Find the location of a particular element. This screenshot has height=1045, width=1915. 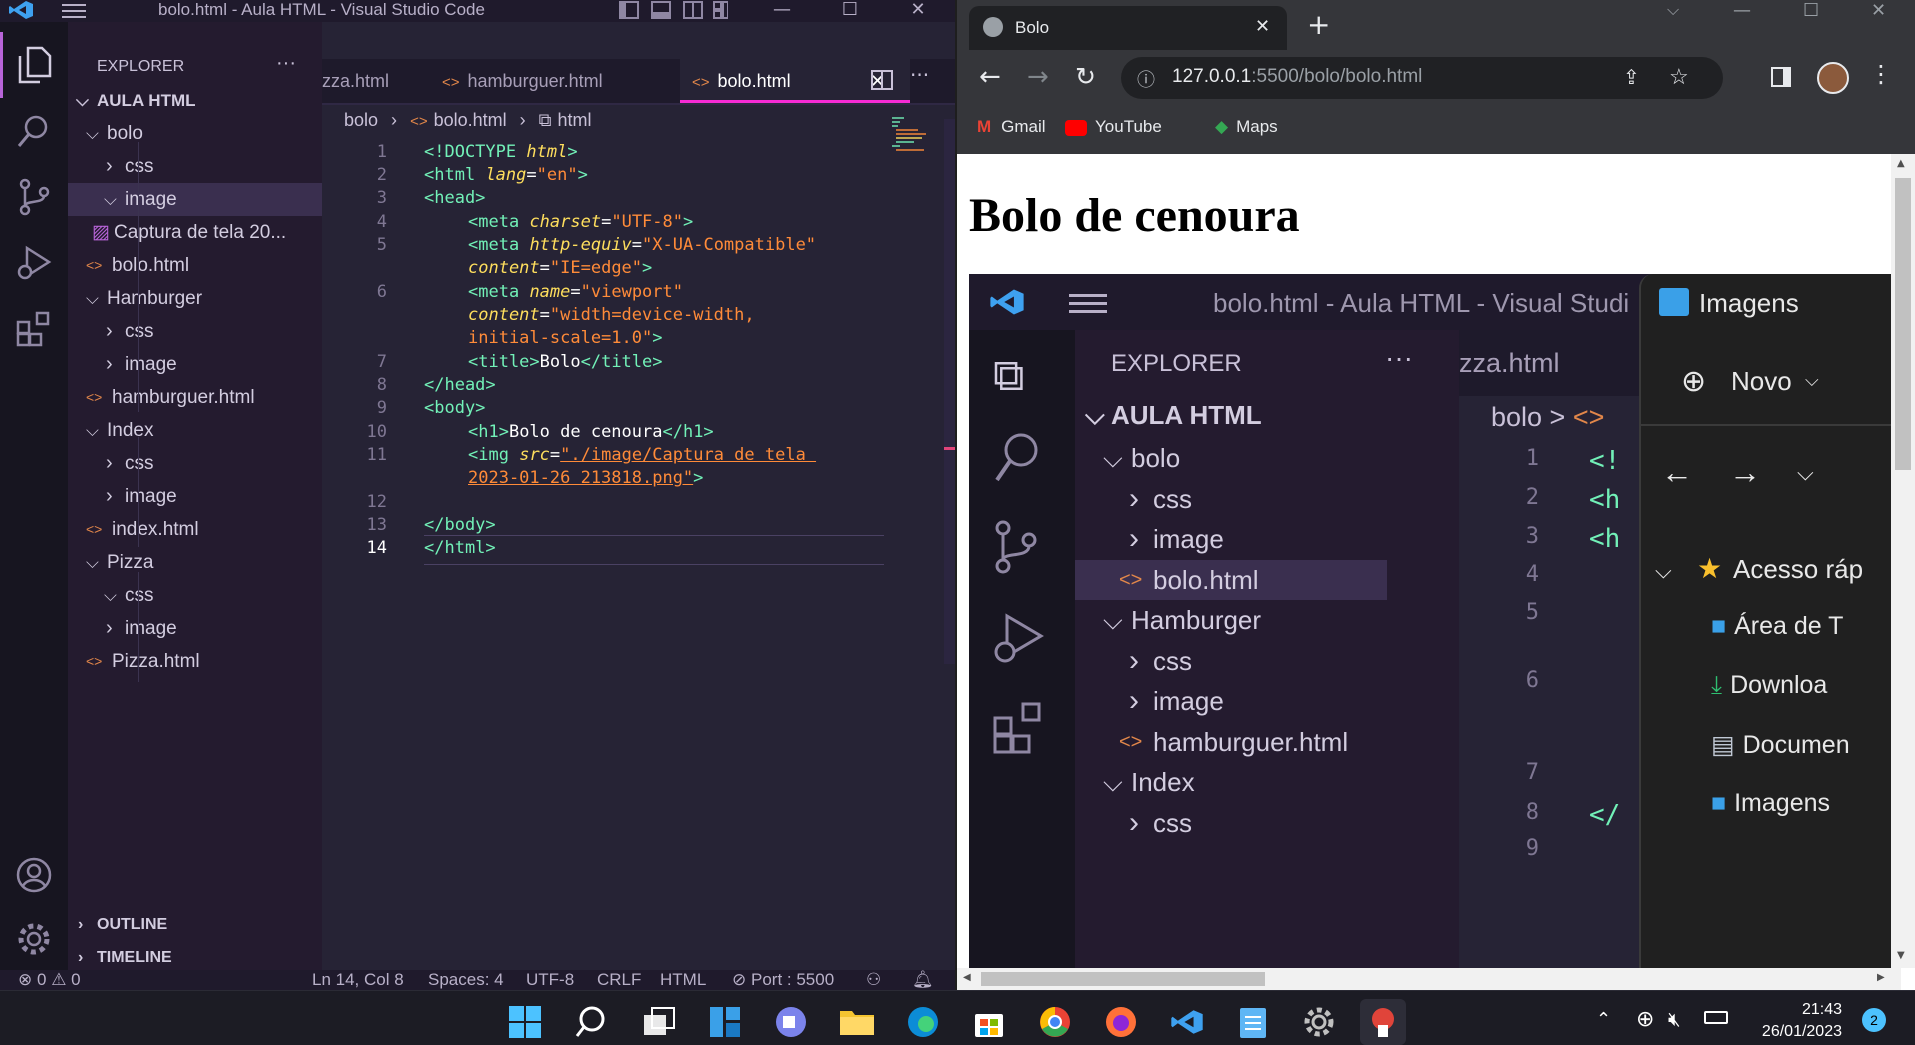

cursor-position: Ln 14, Col 8 is located at coordinates (358, 980).